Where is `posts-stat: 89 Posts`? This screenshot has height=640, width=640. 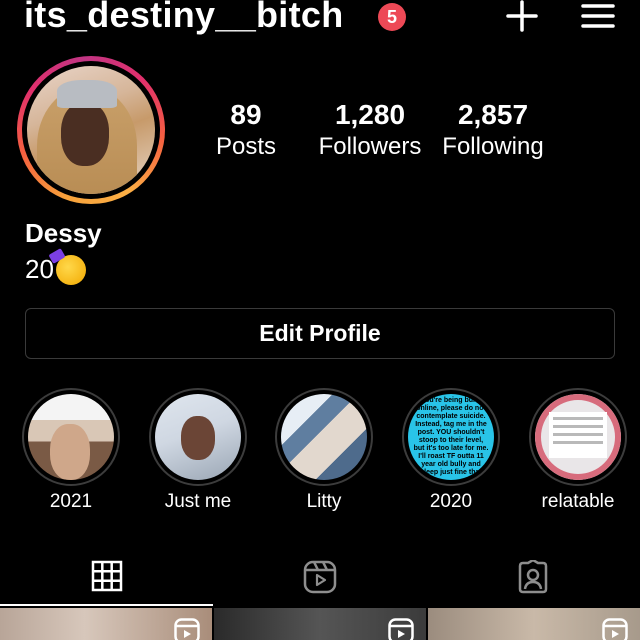
posts-stat: 89 Posts is located at coordinates (246, 130).